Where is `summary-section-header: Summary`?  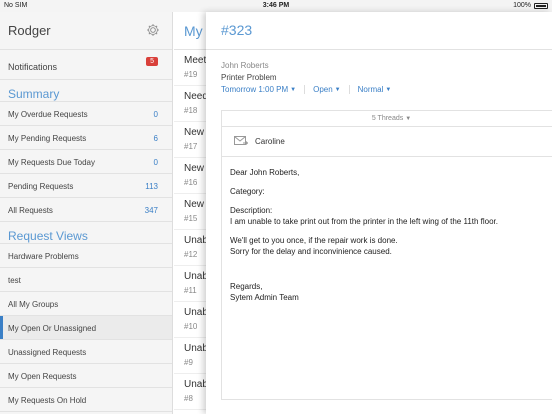 summary-section-header: Summary is located at coordinates (86, 91).